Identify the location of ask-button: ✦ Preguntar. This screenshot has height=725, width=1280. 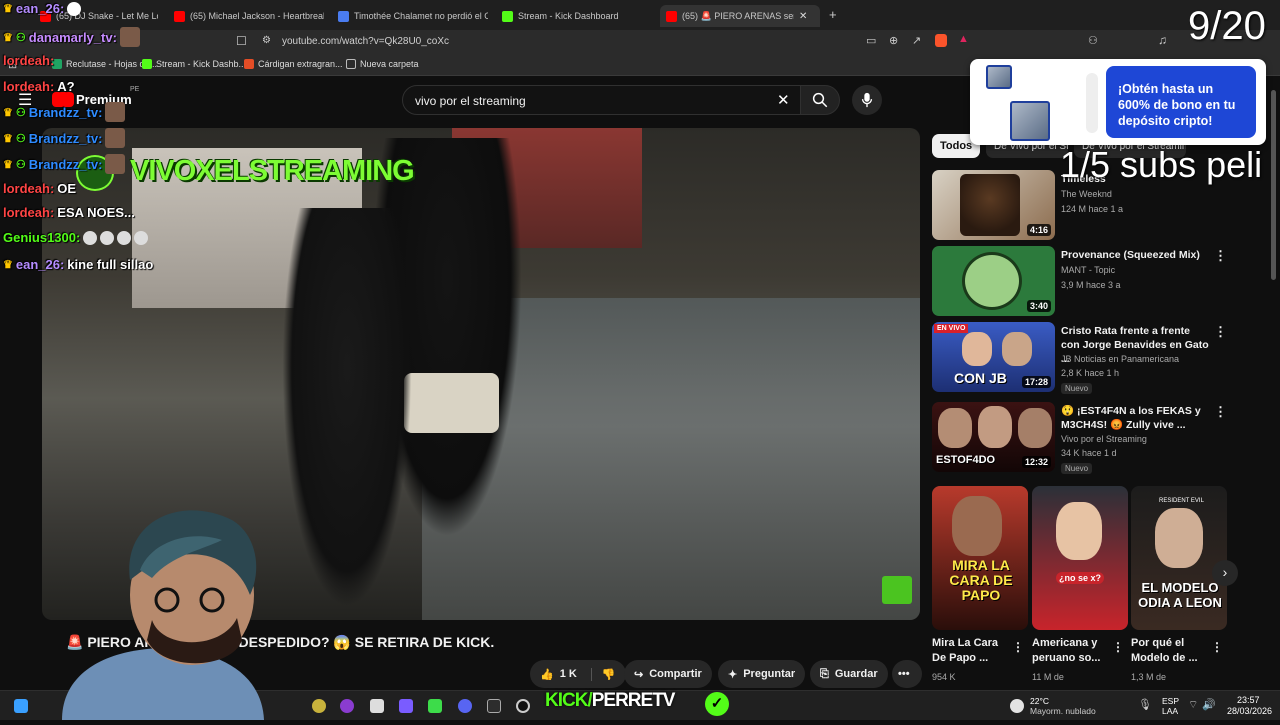
(762, 674).